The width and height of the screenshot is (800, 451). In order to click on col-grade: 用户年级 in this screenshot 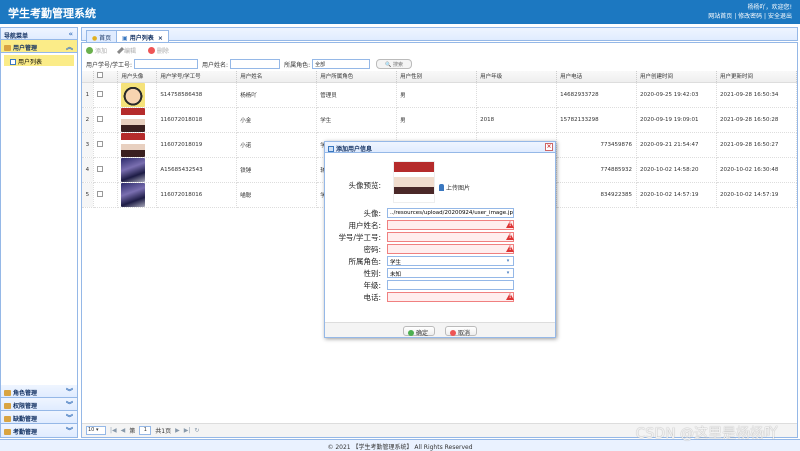, I will do `click(517, 77)`.